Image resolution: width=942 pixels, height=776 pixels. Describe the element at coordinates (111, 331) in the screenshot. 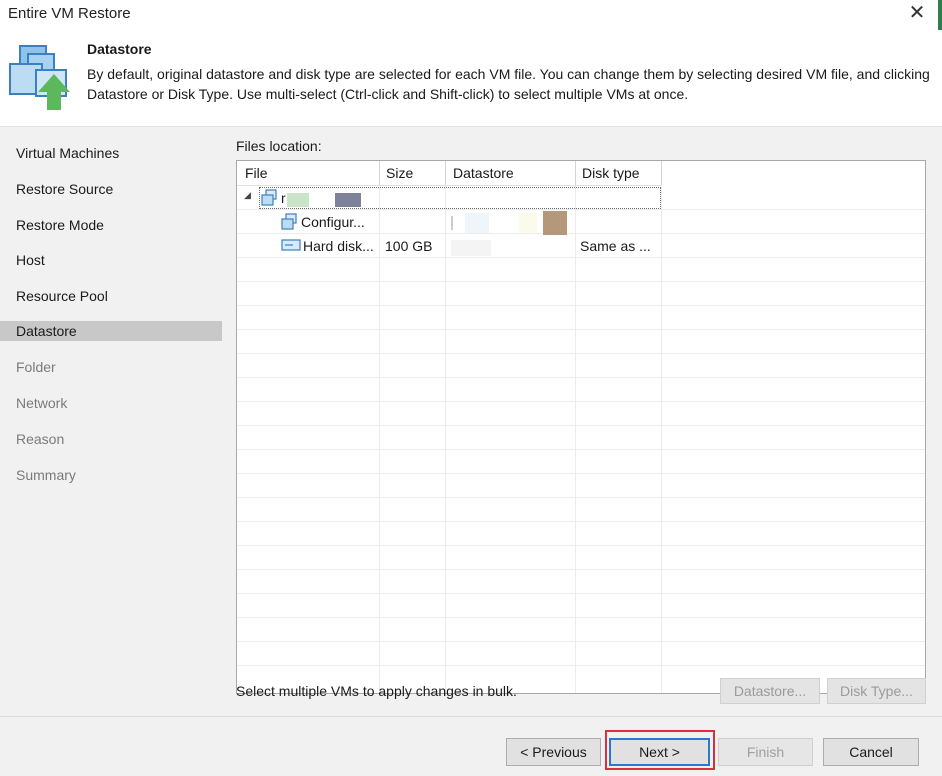

I see `step-datastore: Datastore` at that location.